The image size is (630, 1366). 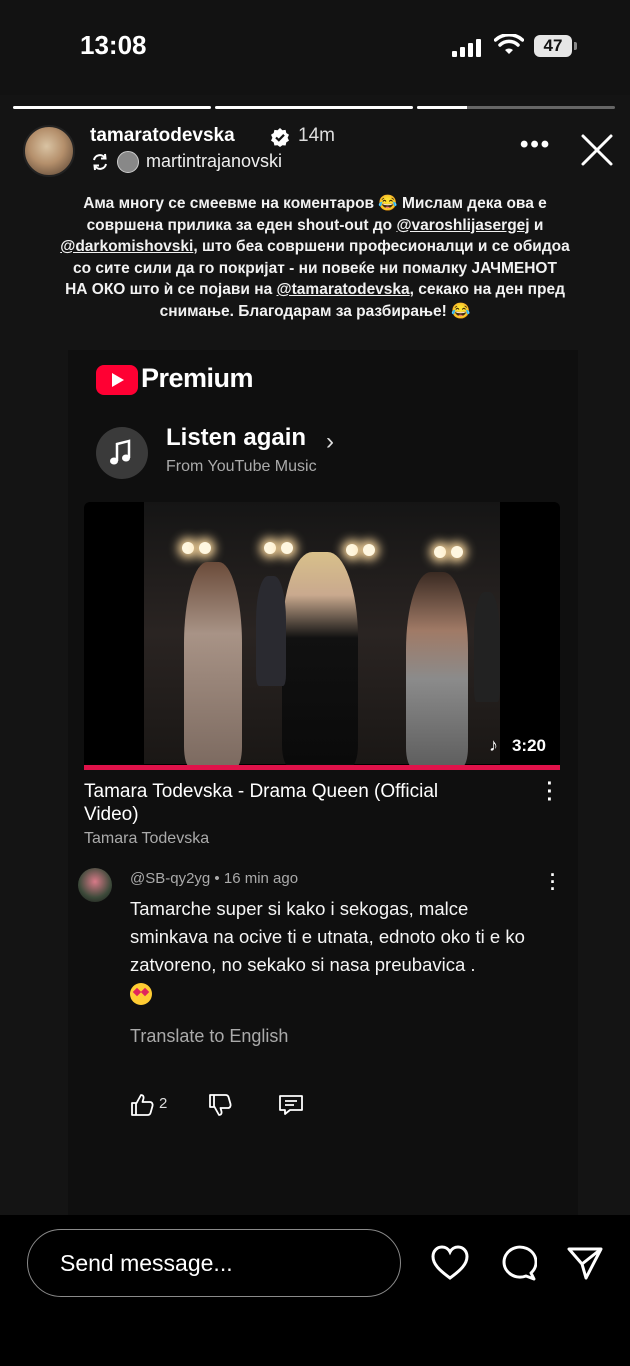 What do you see at coordinates (126, 246) in the screenshot?
I see `mention-link: @darkomishovski` at bounding box center [126, 246].